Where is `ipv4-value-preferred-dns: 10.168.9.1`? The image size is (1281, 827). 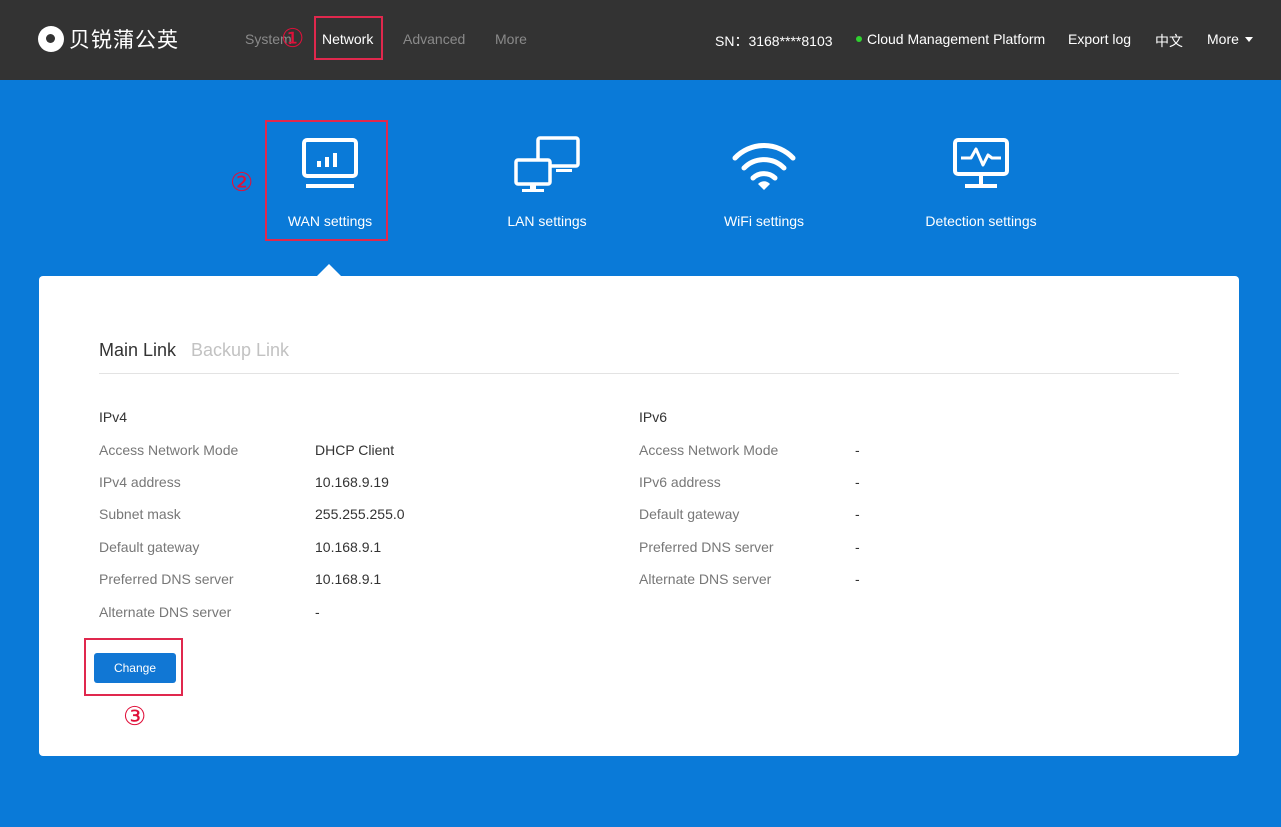 ipv4-value-preferred-dns: 10.168.9.1 is located at coordinates (348, 579).